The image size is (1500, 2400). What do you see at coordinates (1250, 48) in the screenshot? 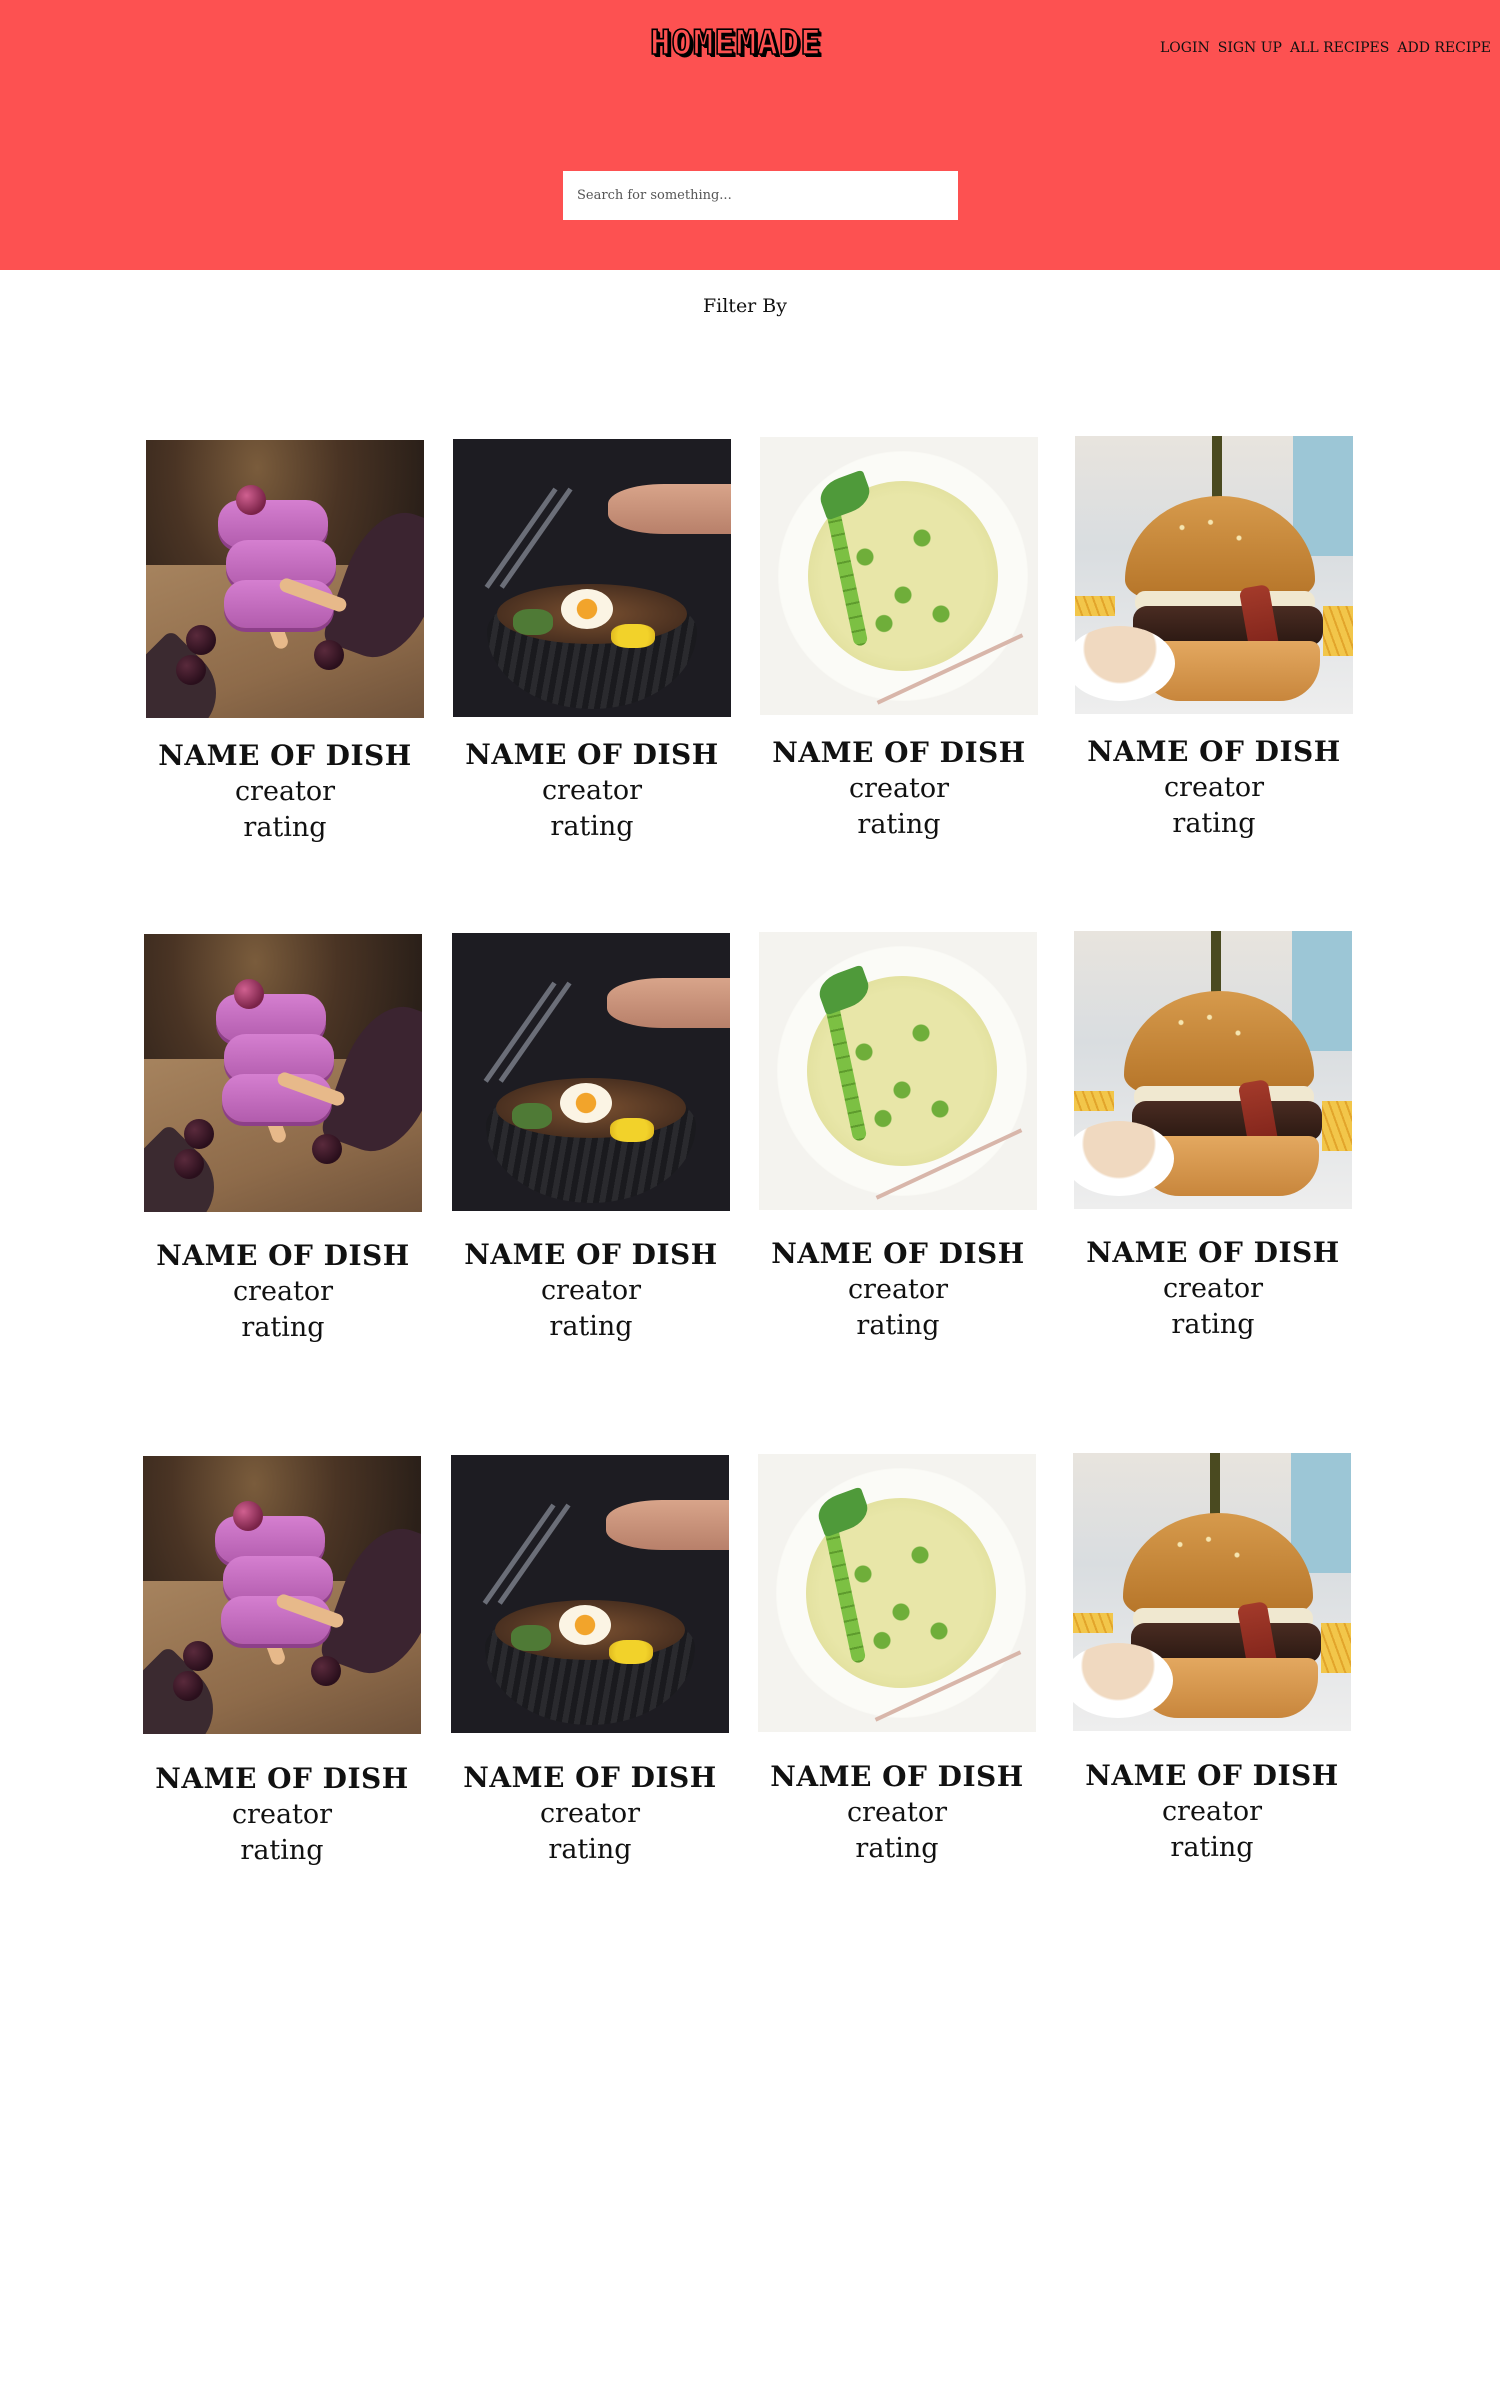
I see `nav-signup-link: SIGN UP` at bounding box center [1250, 48].